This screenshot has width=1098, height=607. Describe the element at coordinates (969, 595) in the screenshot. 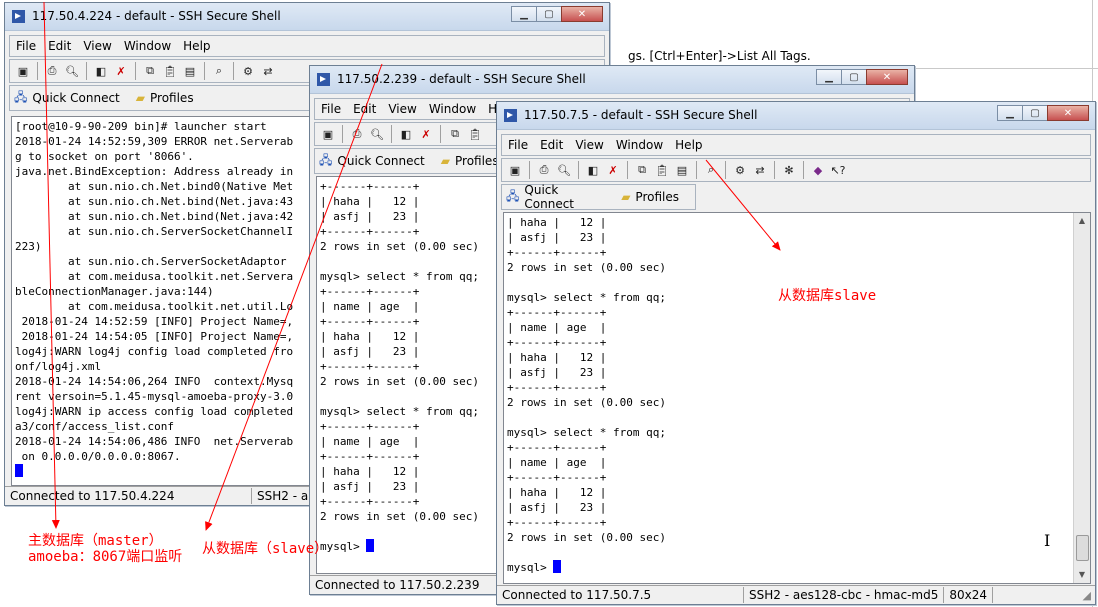

I see `status-size: 80x24` at that location.